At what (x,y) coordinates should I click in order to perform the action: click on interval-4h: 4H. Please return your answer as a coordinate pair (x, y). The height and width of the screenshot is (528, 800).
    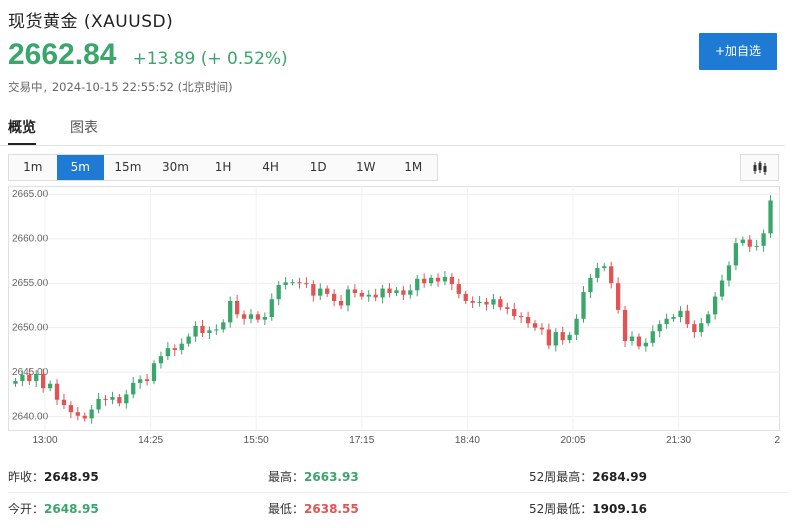
    Looking at the image, I should click on (271, 167).